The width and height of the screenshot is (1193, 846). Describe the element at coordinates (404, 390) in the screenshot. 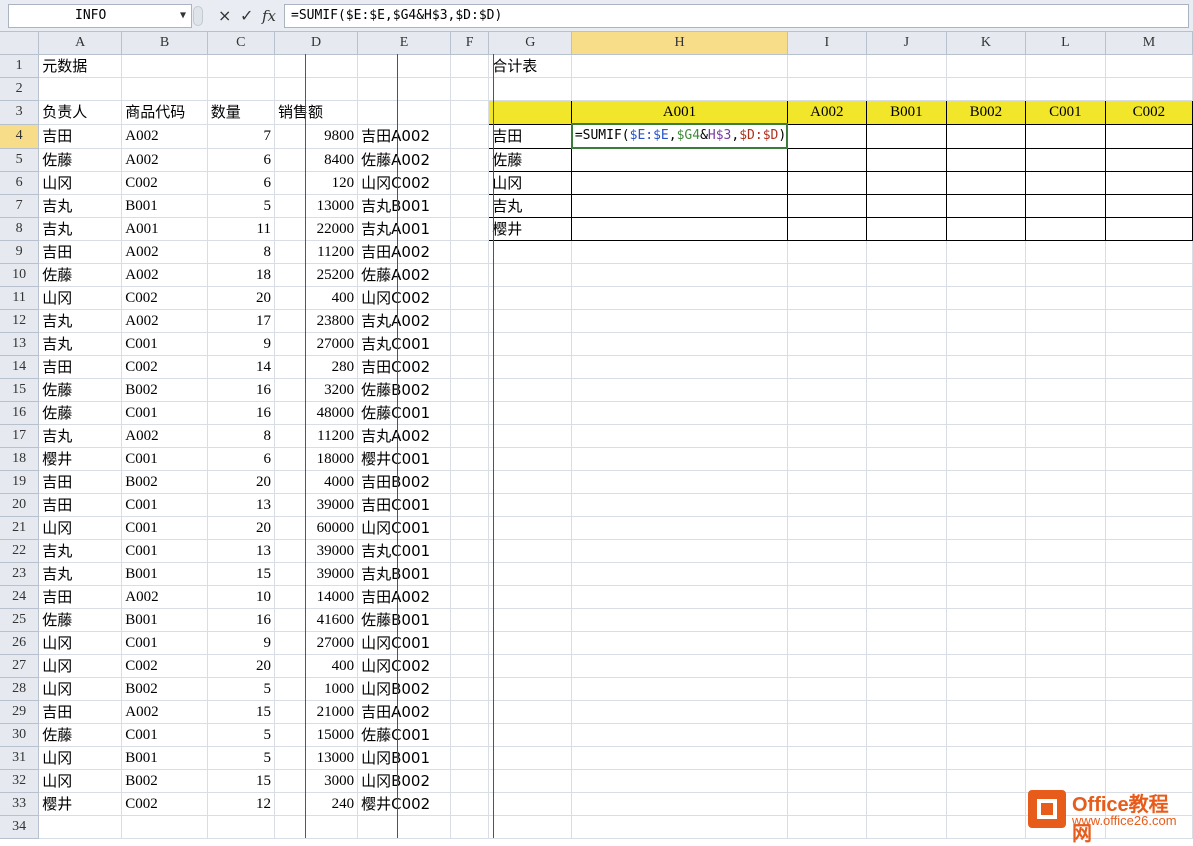

I see `cell-e: 佐藤B002` at that location.